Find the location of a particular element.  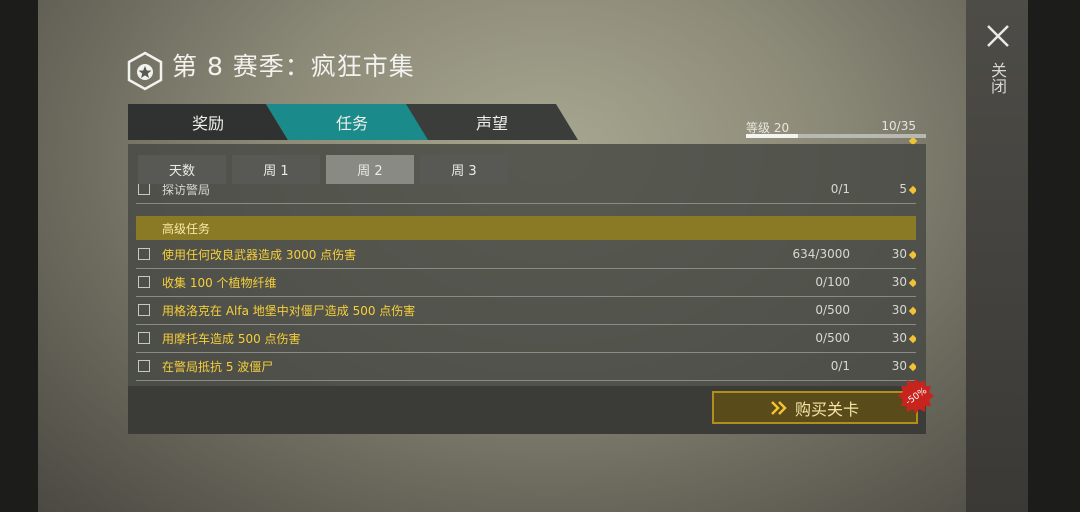

close-icon is located at coordinates (998, 36).